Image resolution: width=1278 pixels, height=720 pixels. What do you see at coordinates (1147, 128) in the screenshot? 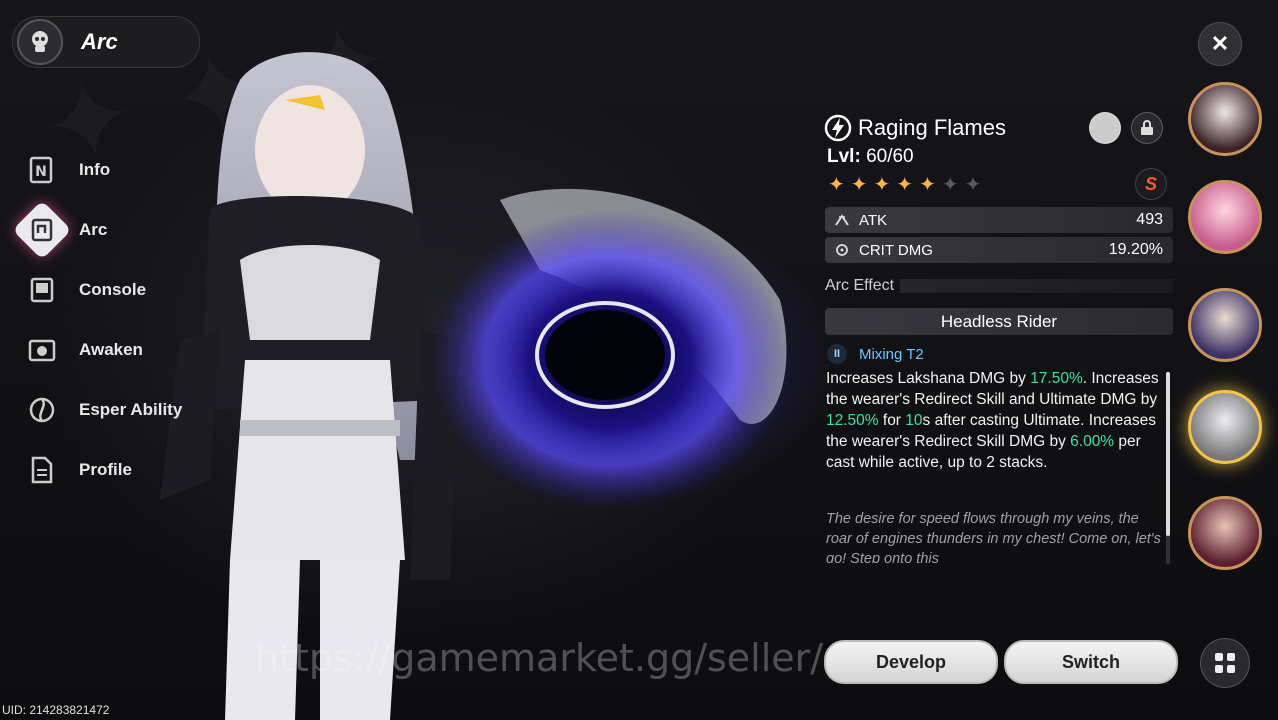
I see `lock-icon` at bounding box center [1147, 128].